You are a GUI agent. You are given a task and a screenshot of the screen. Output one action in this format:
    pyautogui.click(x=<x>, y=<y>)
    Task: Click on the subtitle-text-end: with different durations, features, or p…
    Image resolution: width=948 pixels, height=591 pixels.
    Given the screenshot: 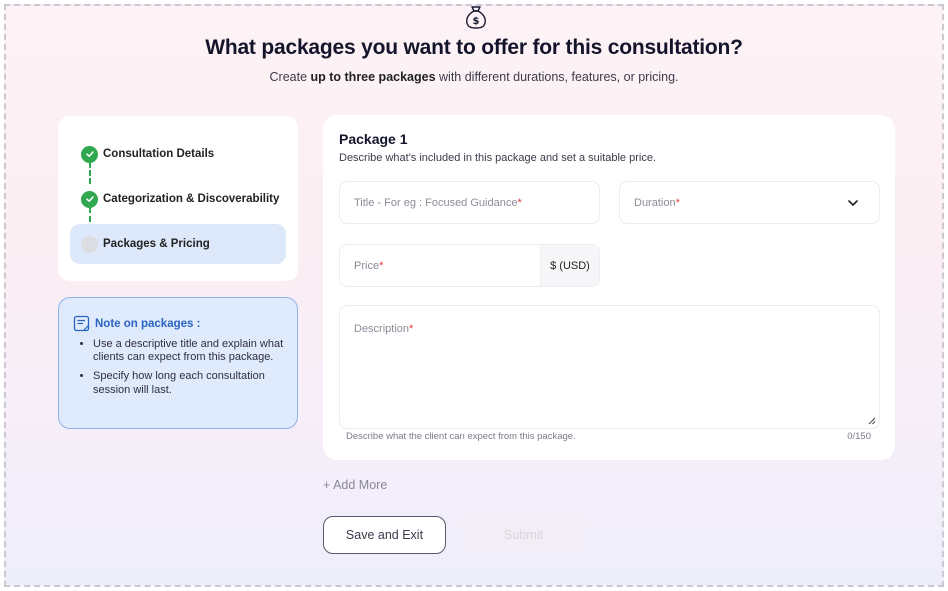 What is the action you would take?
    pyautogui.click(x=557, y=77)
    